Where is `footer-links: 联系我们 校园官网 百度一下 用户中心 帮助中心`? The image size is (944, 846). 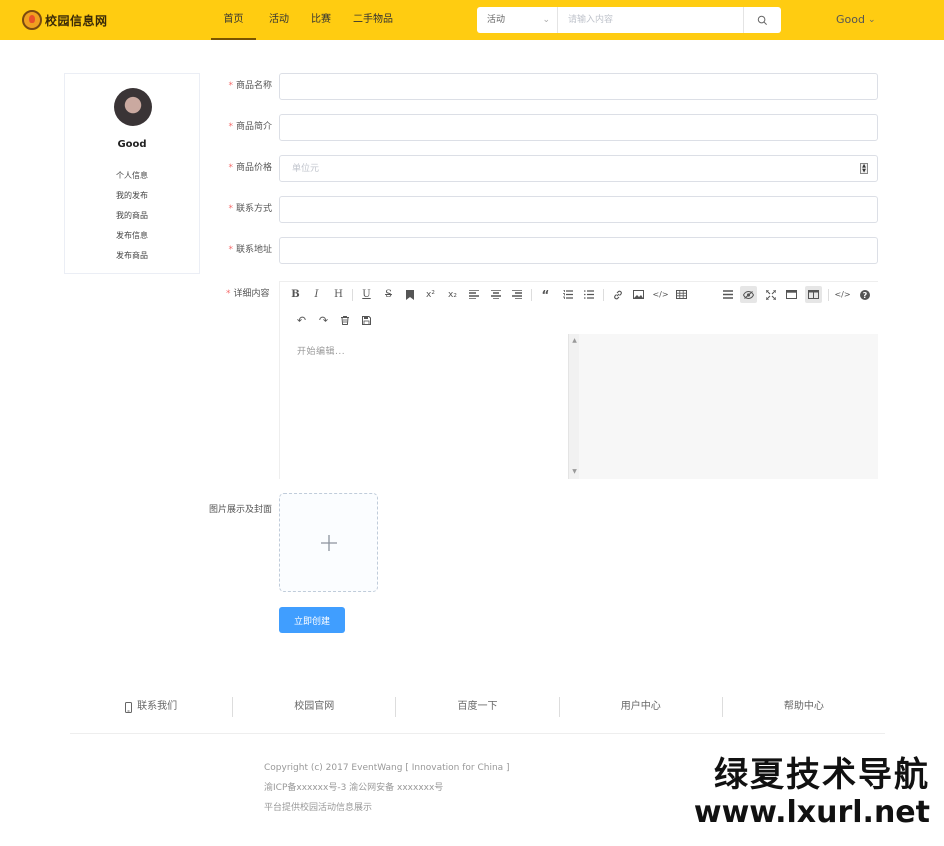 footer-links: 联系我们 校园官网 百度一下 用户中心 帮助中心 is located at coordinates (477, 707).